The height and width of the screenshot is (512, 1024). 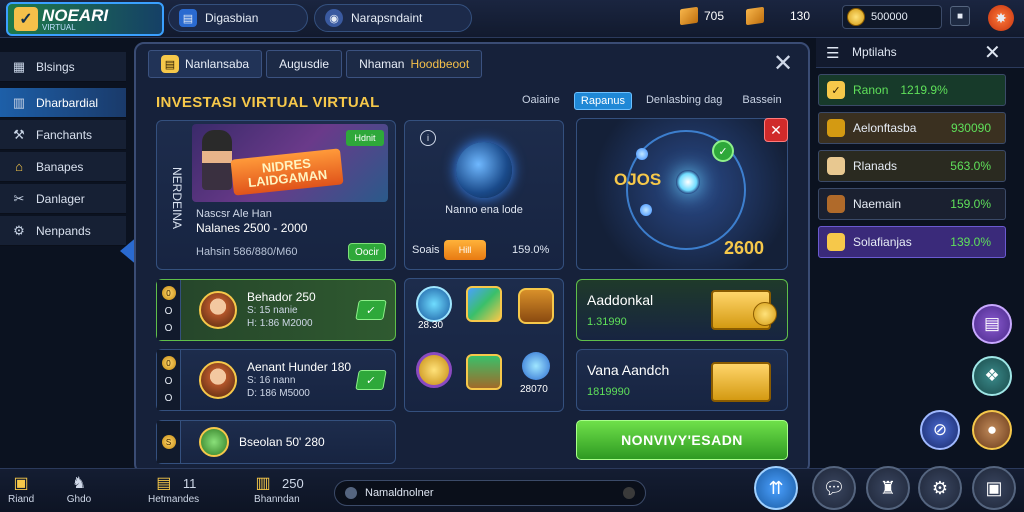 I want to click on pet-button: ❖, so click(x=992, y=376).